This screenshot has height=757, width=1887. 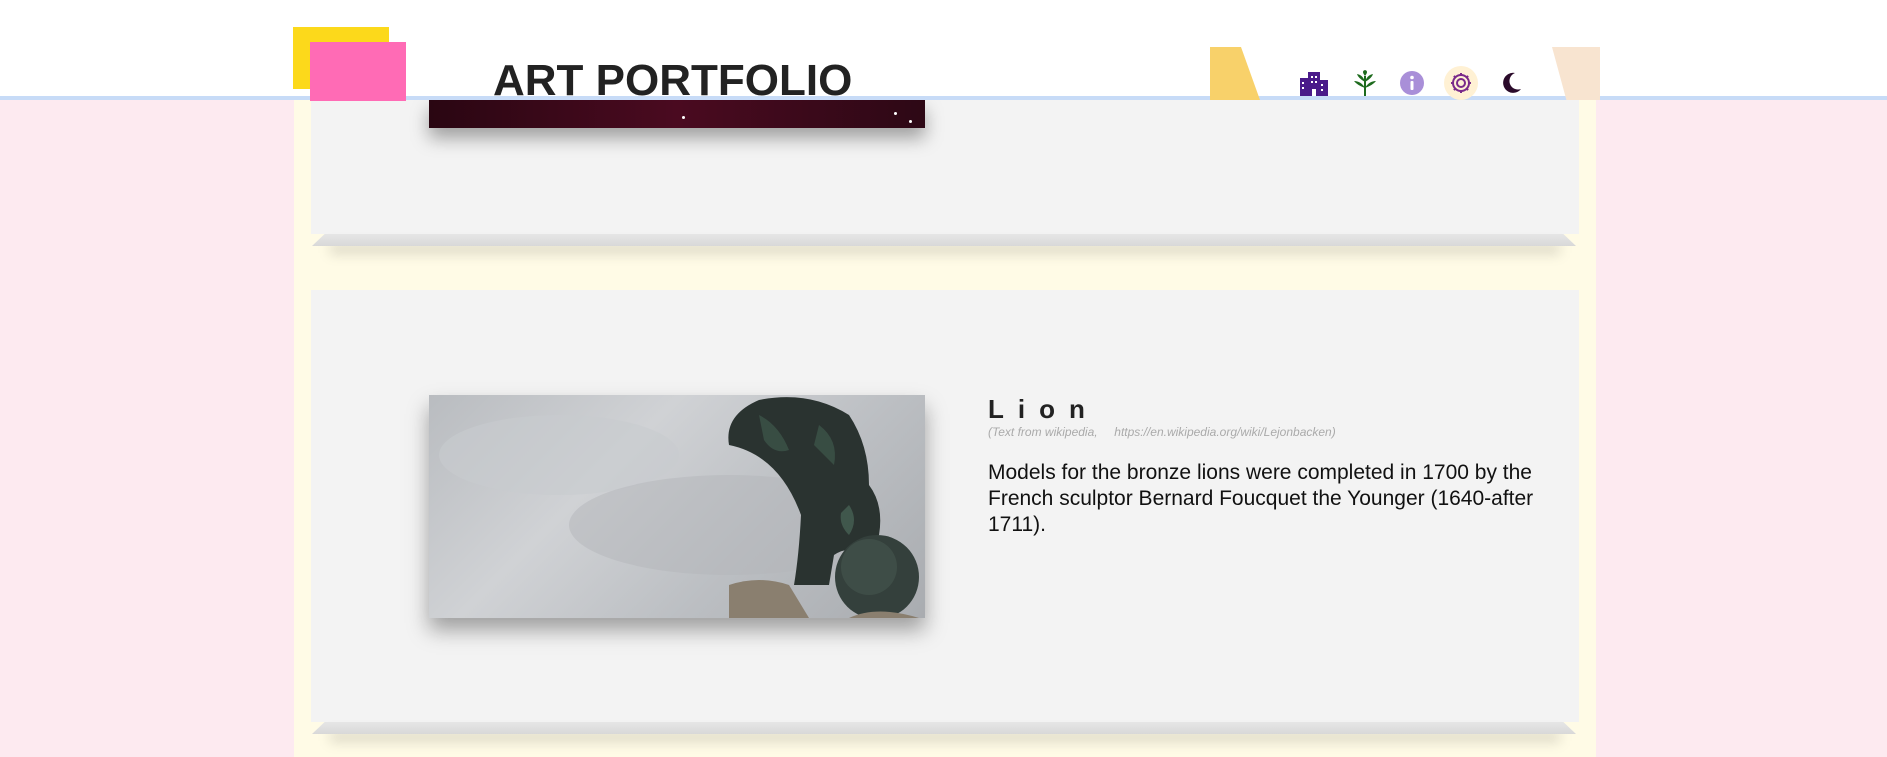 I want to click on info-icon, so click(x=1412, y=83).